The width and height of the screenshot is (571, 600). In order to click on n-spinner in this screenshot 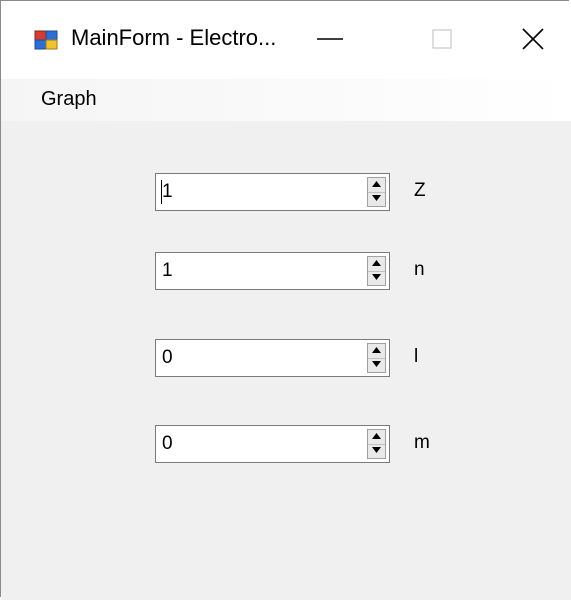, I will do `click(376, 271)`.